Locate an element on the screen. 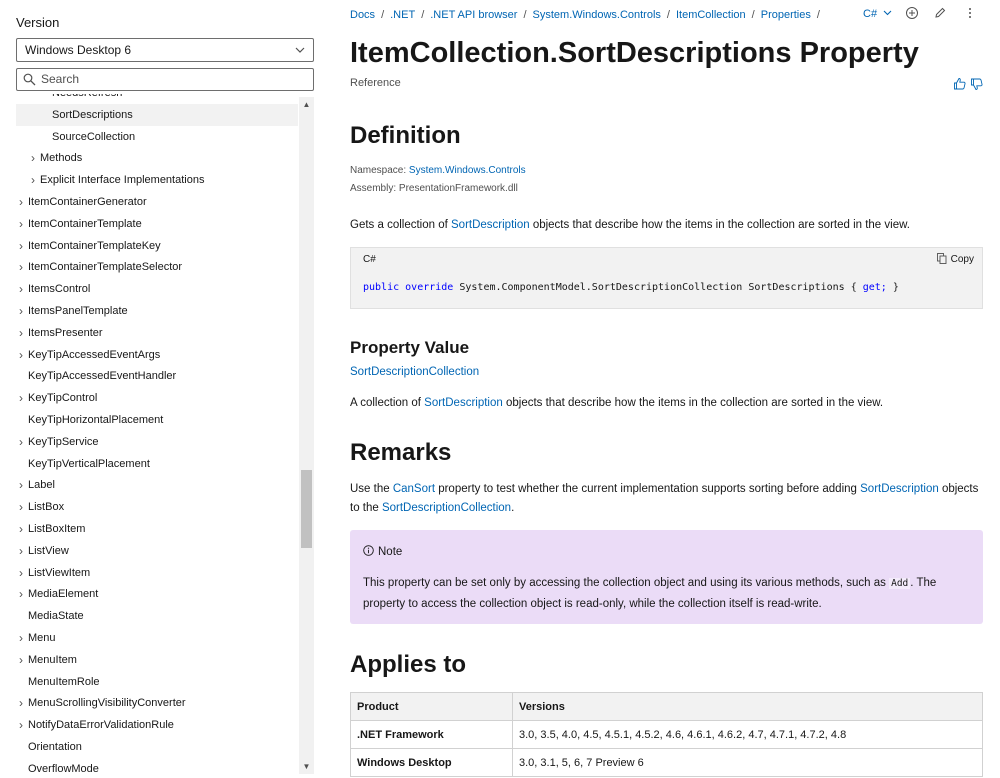 This screenshot has height=778, width=1000. toc-item: › KeyTipService is located at coordinates (157, 442).